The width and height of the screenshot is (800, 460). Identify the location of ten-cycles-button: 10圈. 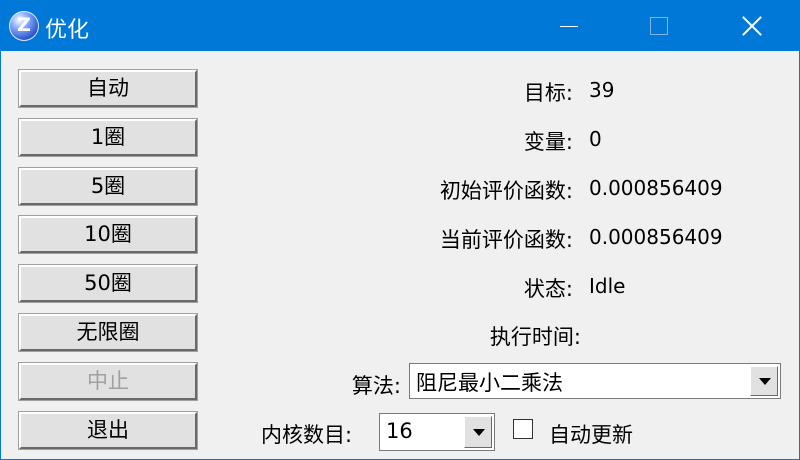
(108, 234).